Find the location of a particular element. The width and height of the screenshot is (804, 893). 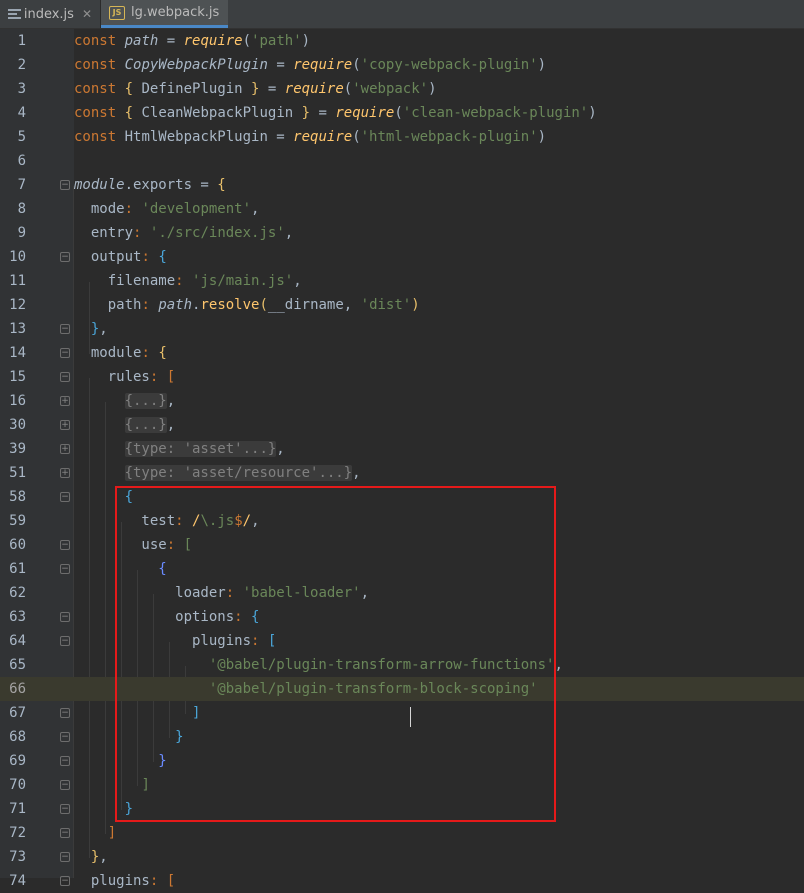

line-number: 11 is located at coordinates (17, 281).